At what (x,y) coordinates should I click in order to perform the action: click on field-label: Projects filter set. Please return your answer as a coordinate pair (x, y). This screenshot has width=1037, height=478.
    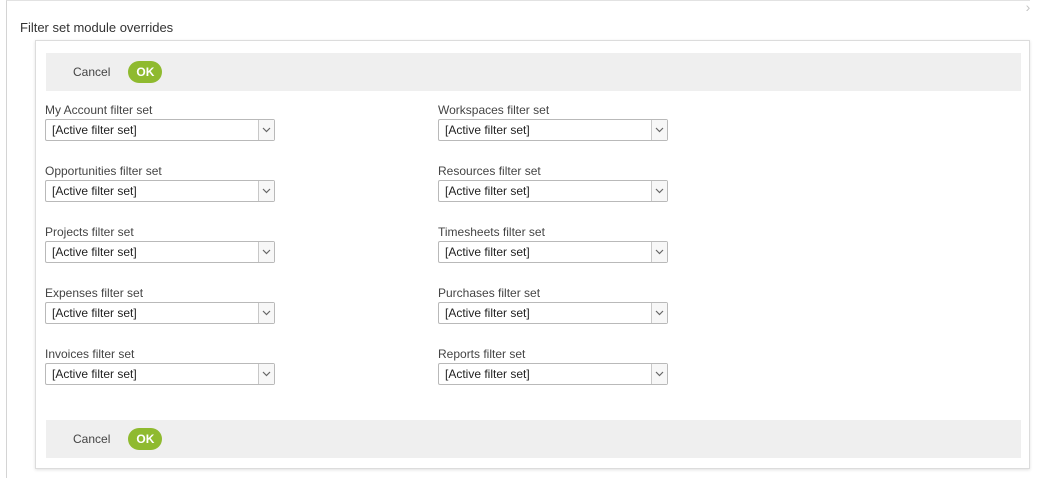
    Looking at the image, I should click on (89, 232).